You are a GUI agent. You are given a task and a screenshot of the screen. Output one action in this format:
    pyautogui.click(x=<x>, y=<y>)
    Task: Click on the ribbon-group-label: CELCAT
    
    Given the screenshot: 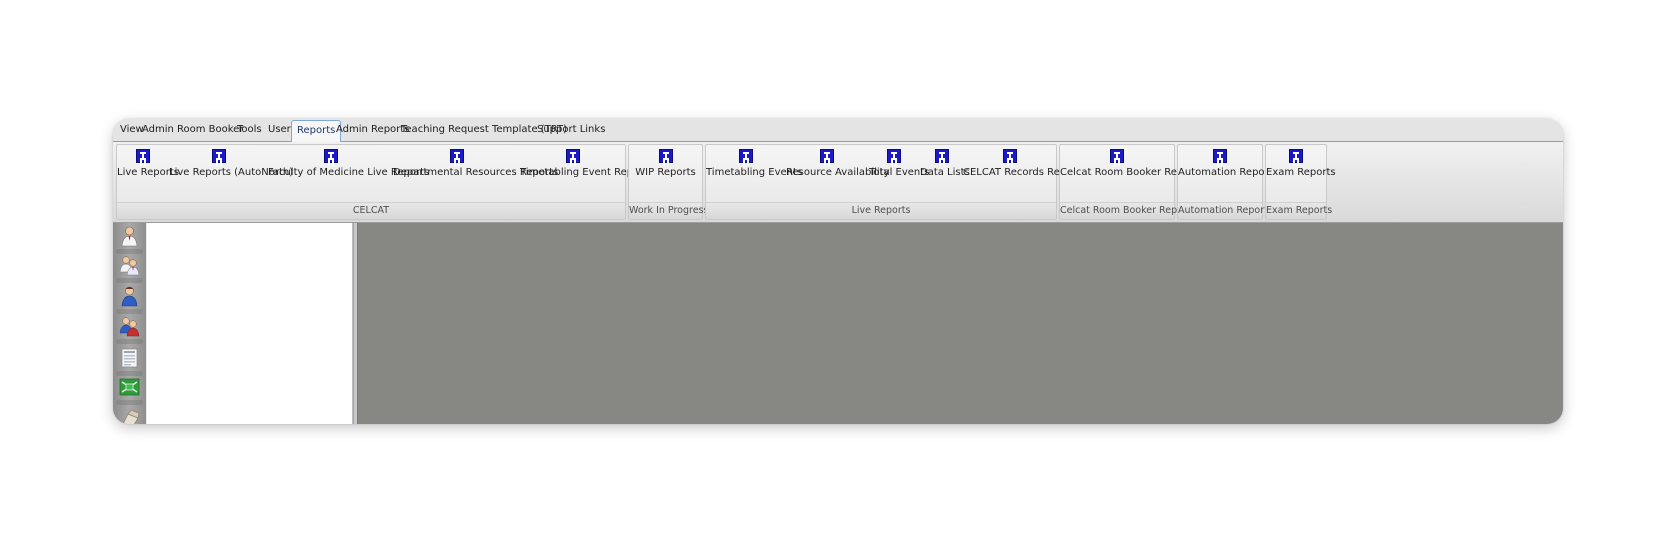 What is the action you would take?
    pyautogui.click(x=371, y=210)
    